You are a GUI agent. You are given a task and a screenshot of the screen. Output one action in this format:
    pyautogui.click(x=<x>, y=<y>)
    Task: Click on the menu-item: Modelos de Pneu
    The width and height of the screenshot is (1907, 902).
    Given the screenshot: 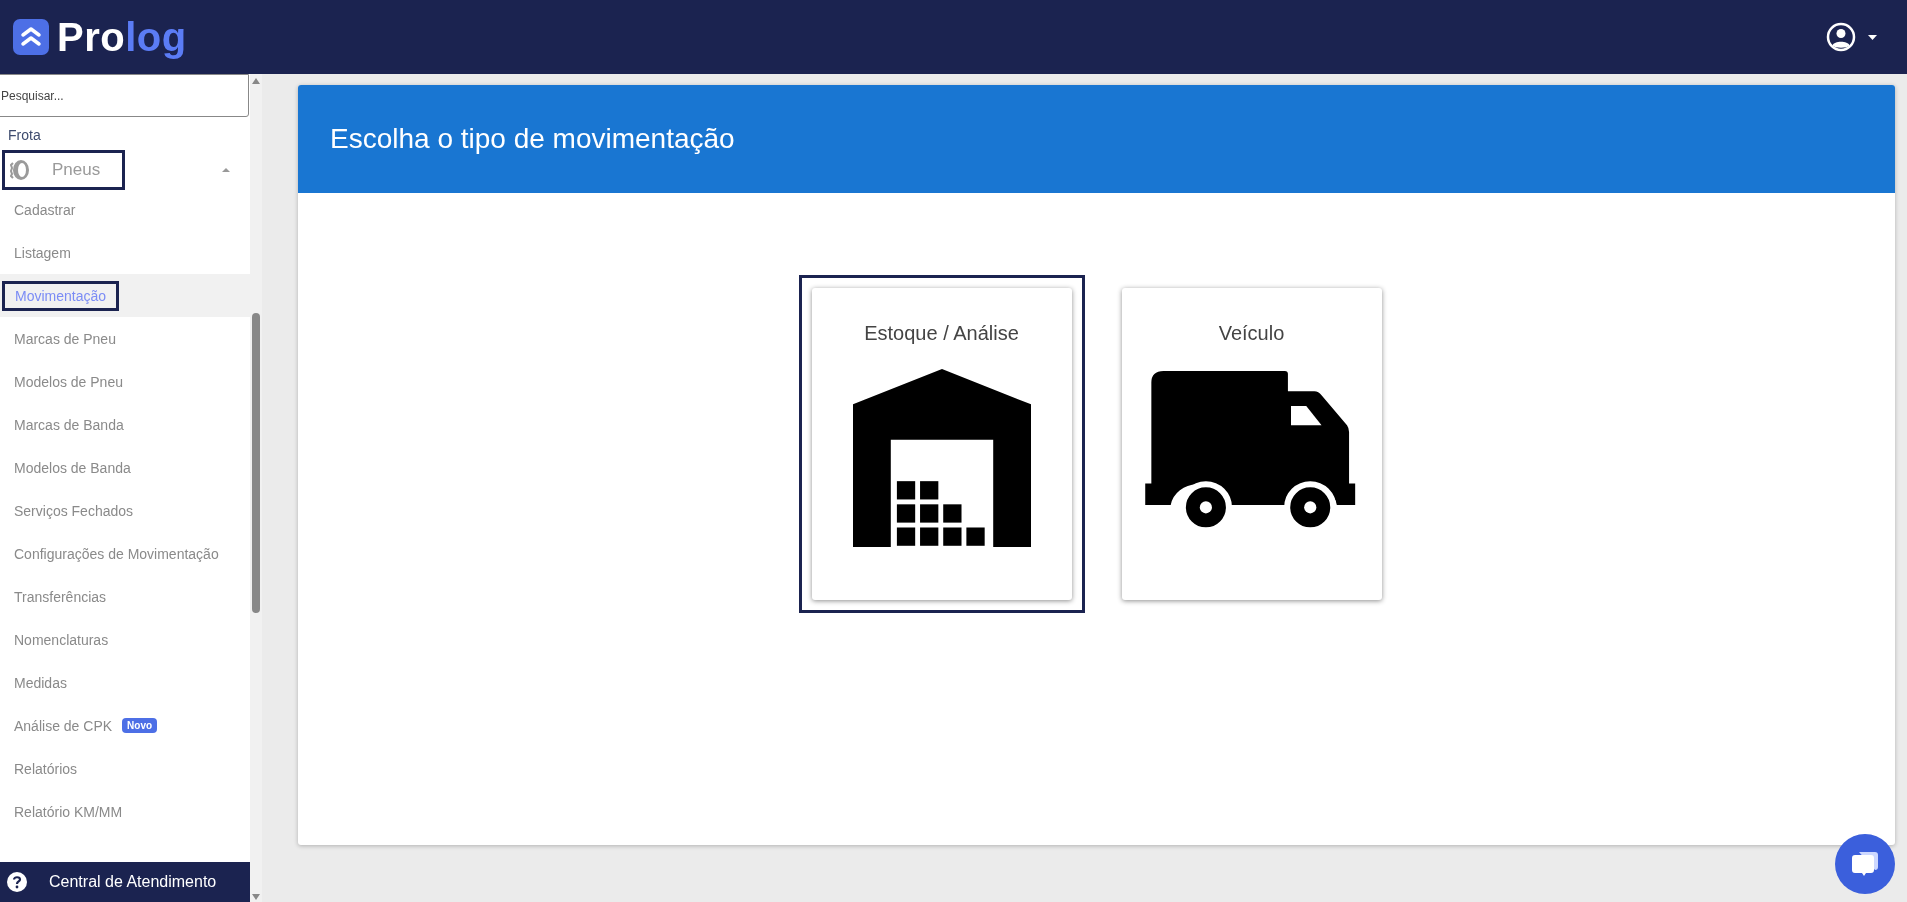 What is the action you would take?
    pyautogui.click(x=68, y=381)
    